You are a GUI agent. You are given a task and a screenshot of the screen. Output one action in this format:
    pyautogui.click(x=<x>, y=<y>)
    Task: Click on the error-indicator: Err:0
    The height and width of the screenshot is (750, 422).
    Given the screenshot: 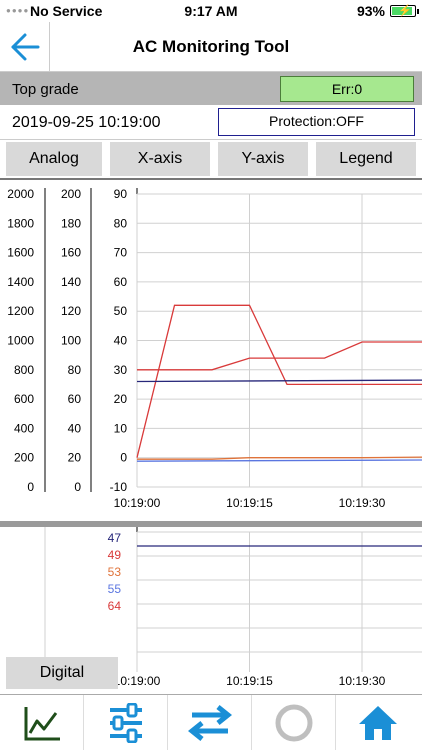 What is the action you would take?
    pyautogui.click(x=347, y=89)
    